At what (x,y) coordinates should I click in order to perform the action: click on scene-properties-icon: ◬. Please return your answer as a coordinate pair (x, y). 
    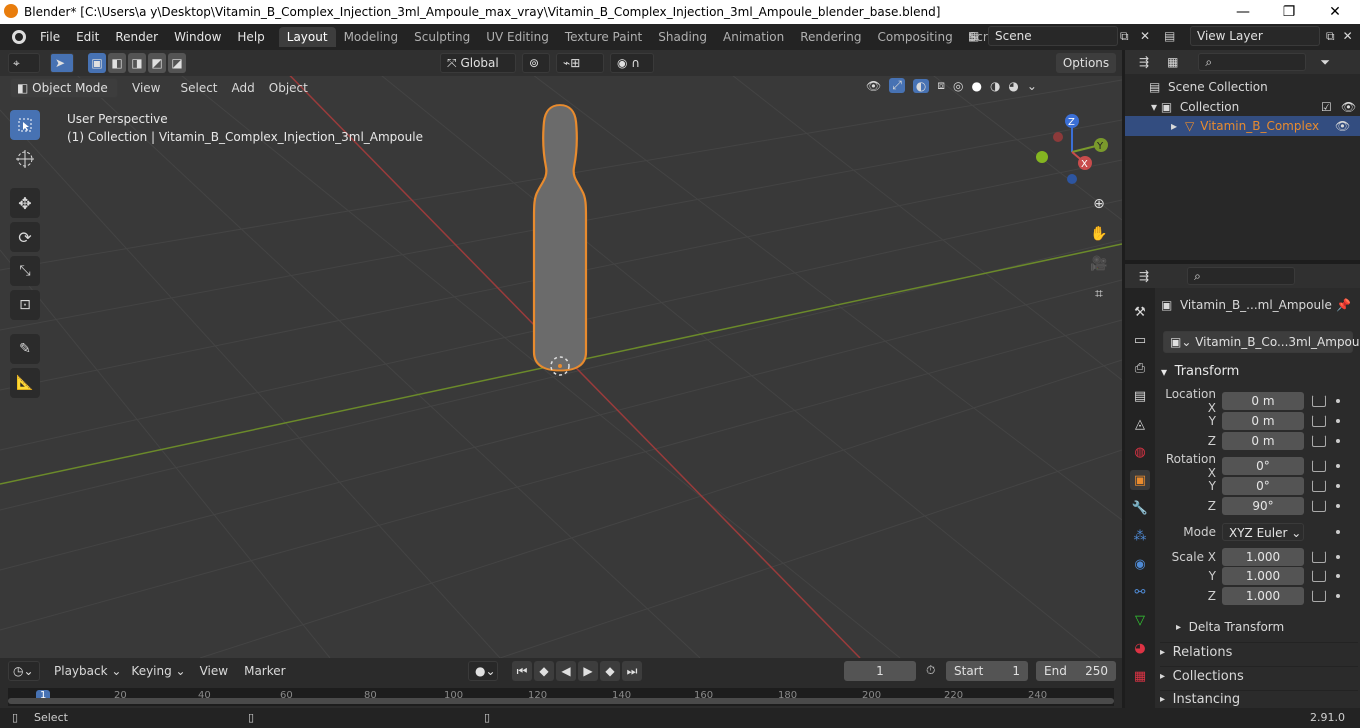
    Looking at the image, I should click on (1140, 424).